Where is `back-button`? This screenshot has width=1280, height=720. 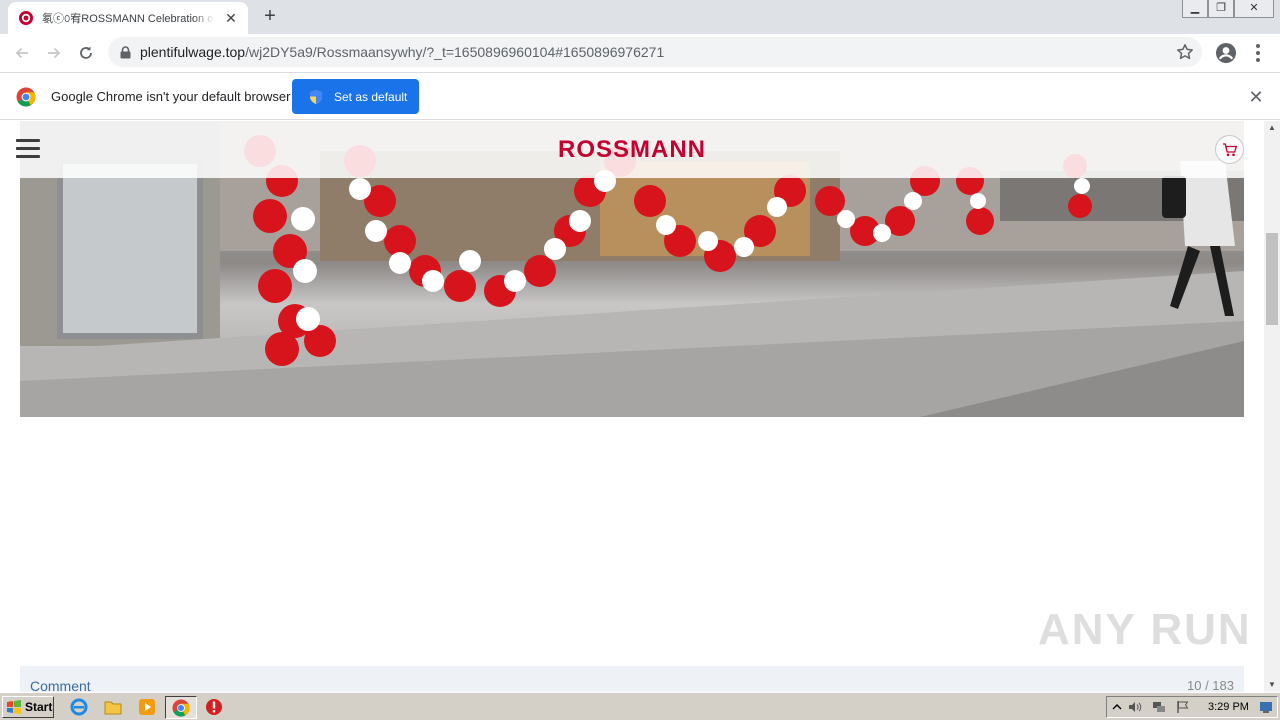 back-button is located at coordinates (22, 53).